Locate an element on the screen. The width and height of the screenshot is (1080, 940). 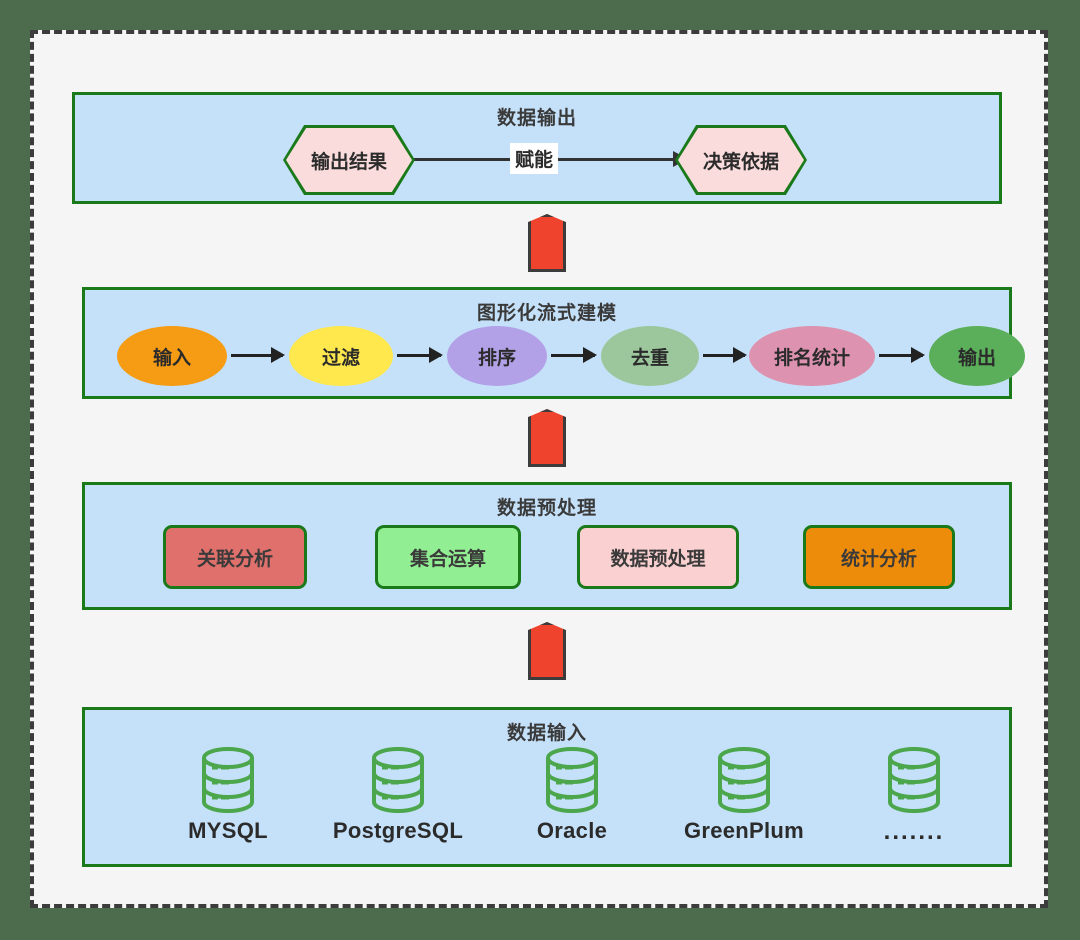
node-dedup: 去重 is located at coordinates (650, 356).